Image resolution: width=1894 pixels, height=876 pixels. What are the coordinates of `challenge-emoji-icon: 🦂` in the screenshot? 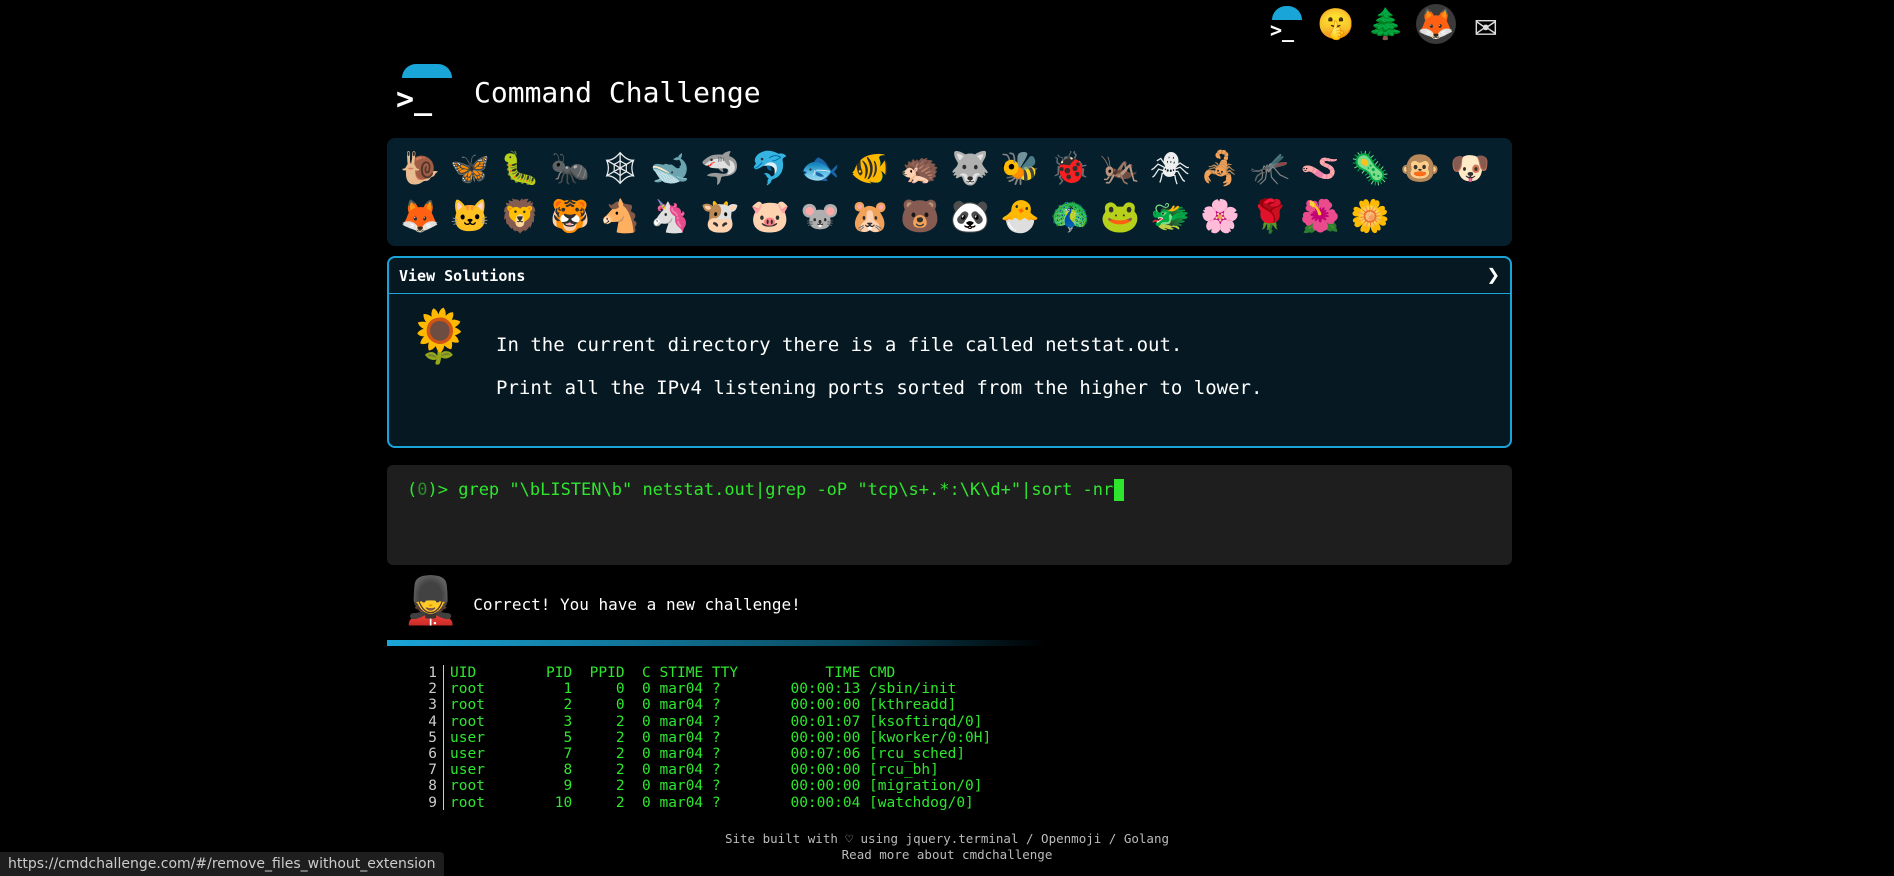 It's located at (1220, 168).